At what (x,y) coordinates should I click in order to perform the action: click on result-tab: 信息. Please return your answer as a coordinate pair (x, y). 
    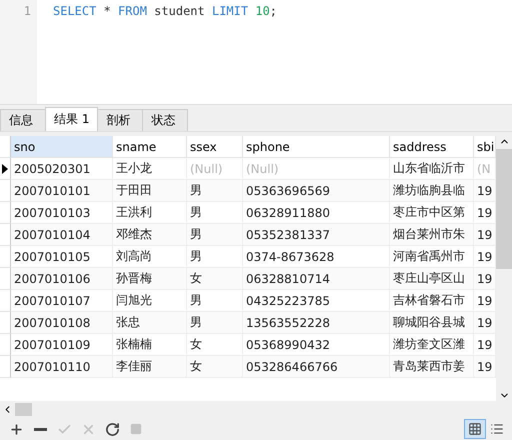
    Looking at the image, I should click on (23, 120).